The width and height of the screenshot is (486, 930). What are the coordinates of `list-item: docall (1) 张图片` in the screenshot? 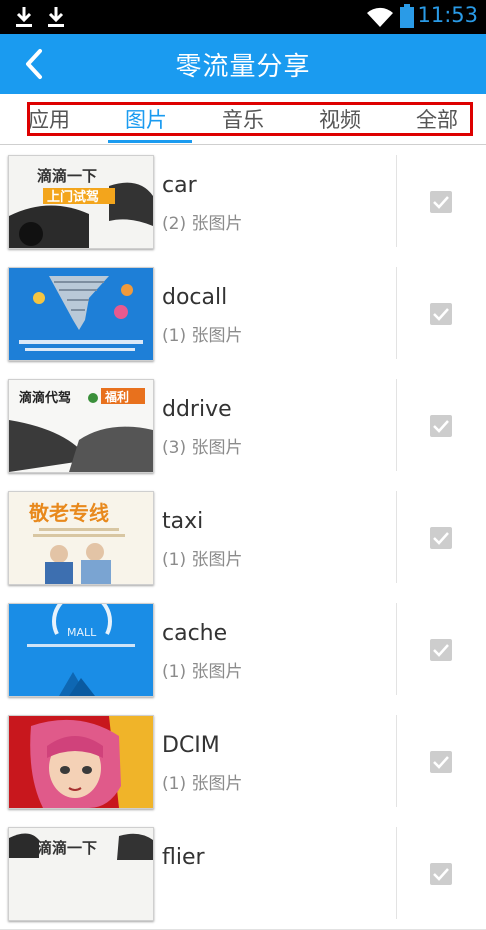 It's located at (243, 313).